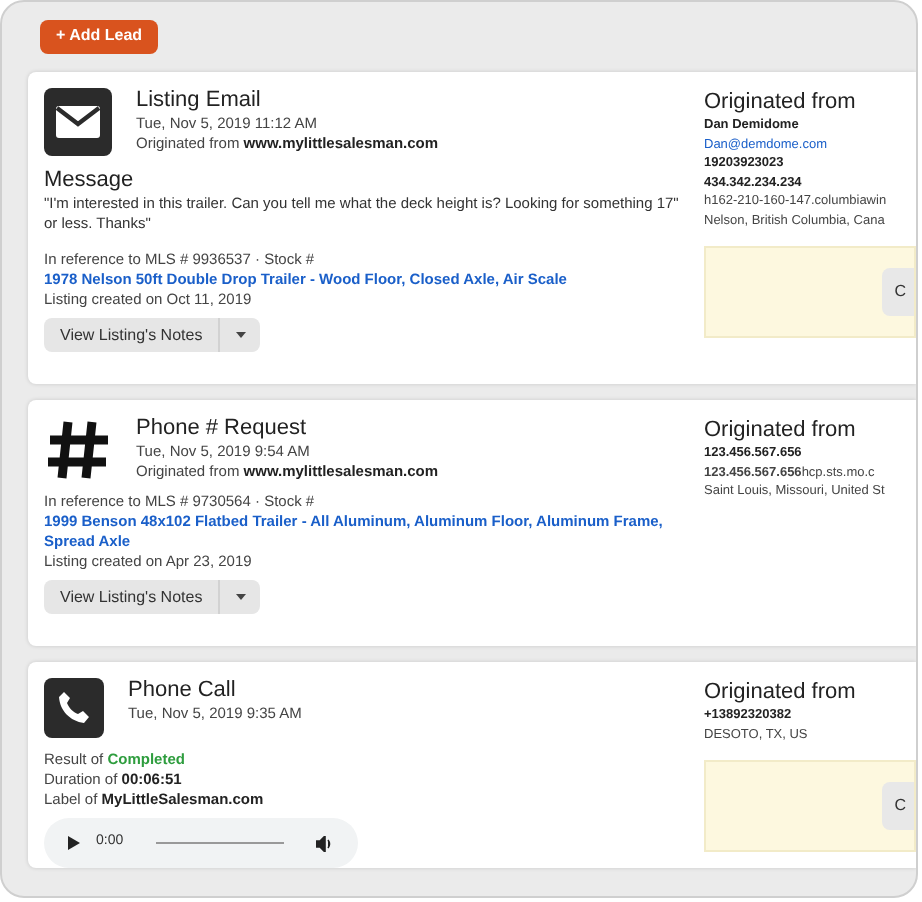 This screenshot has height=902, width=922. What do you see at coordinates (99, 36) in the screenshot?
I see `add-lead-button: + Add Lead` at bounding box center [99, 36].